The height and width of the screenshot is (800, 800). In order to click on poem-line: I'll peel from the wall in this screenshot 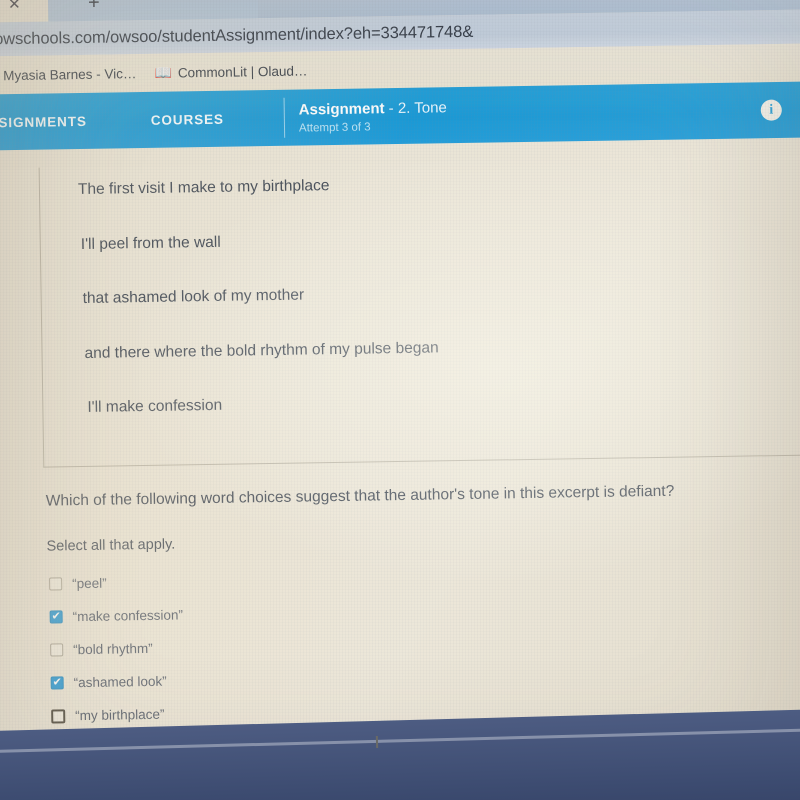, I will do `click(150, 243)`.